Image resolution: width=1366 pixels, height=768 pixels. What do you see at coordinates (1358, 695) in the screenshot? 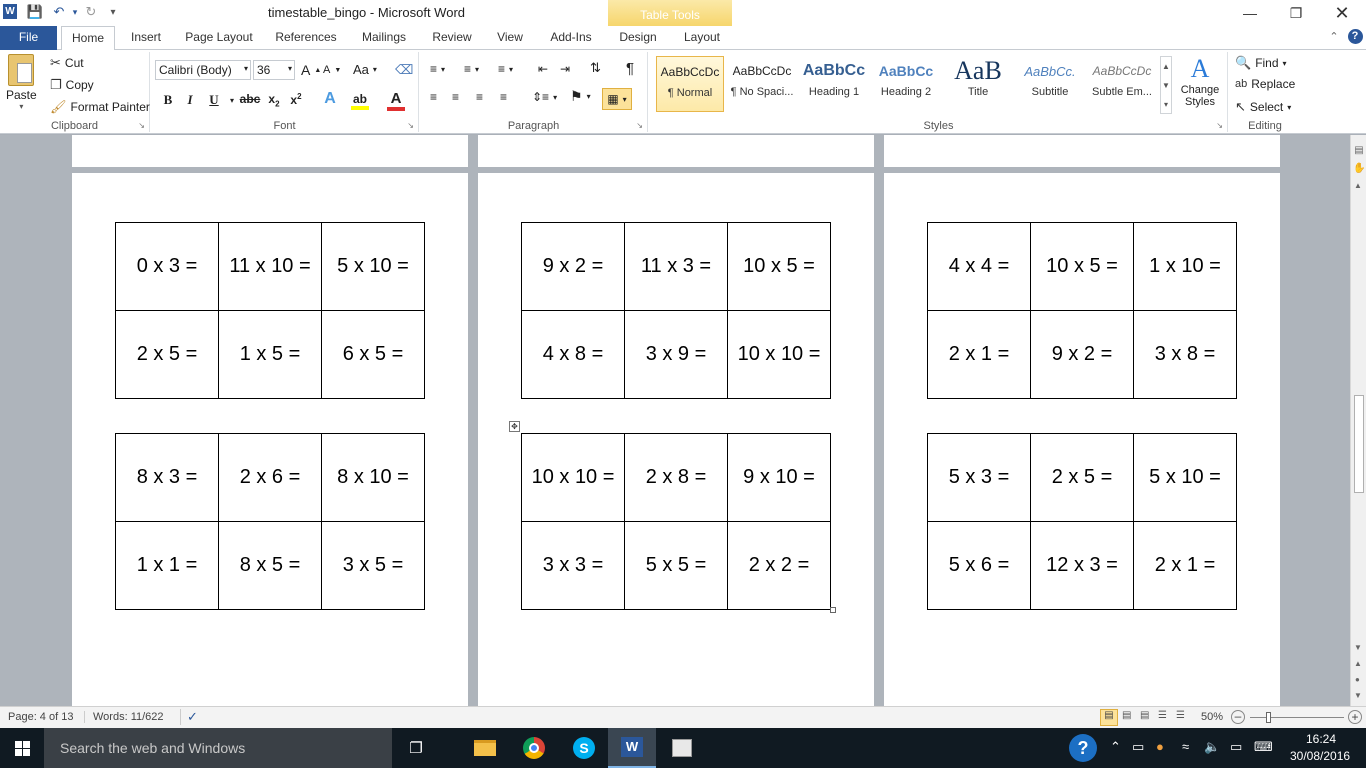
I see `next-page-icon: ▼` at bounding box center [1358, 695].